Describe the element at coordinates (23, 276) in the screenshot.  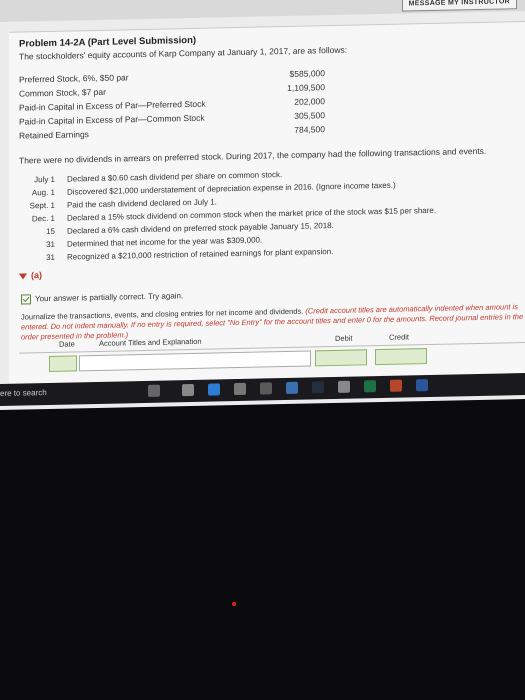
I see `caret-down-icon` at that location.